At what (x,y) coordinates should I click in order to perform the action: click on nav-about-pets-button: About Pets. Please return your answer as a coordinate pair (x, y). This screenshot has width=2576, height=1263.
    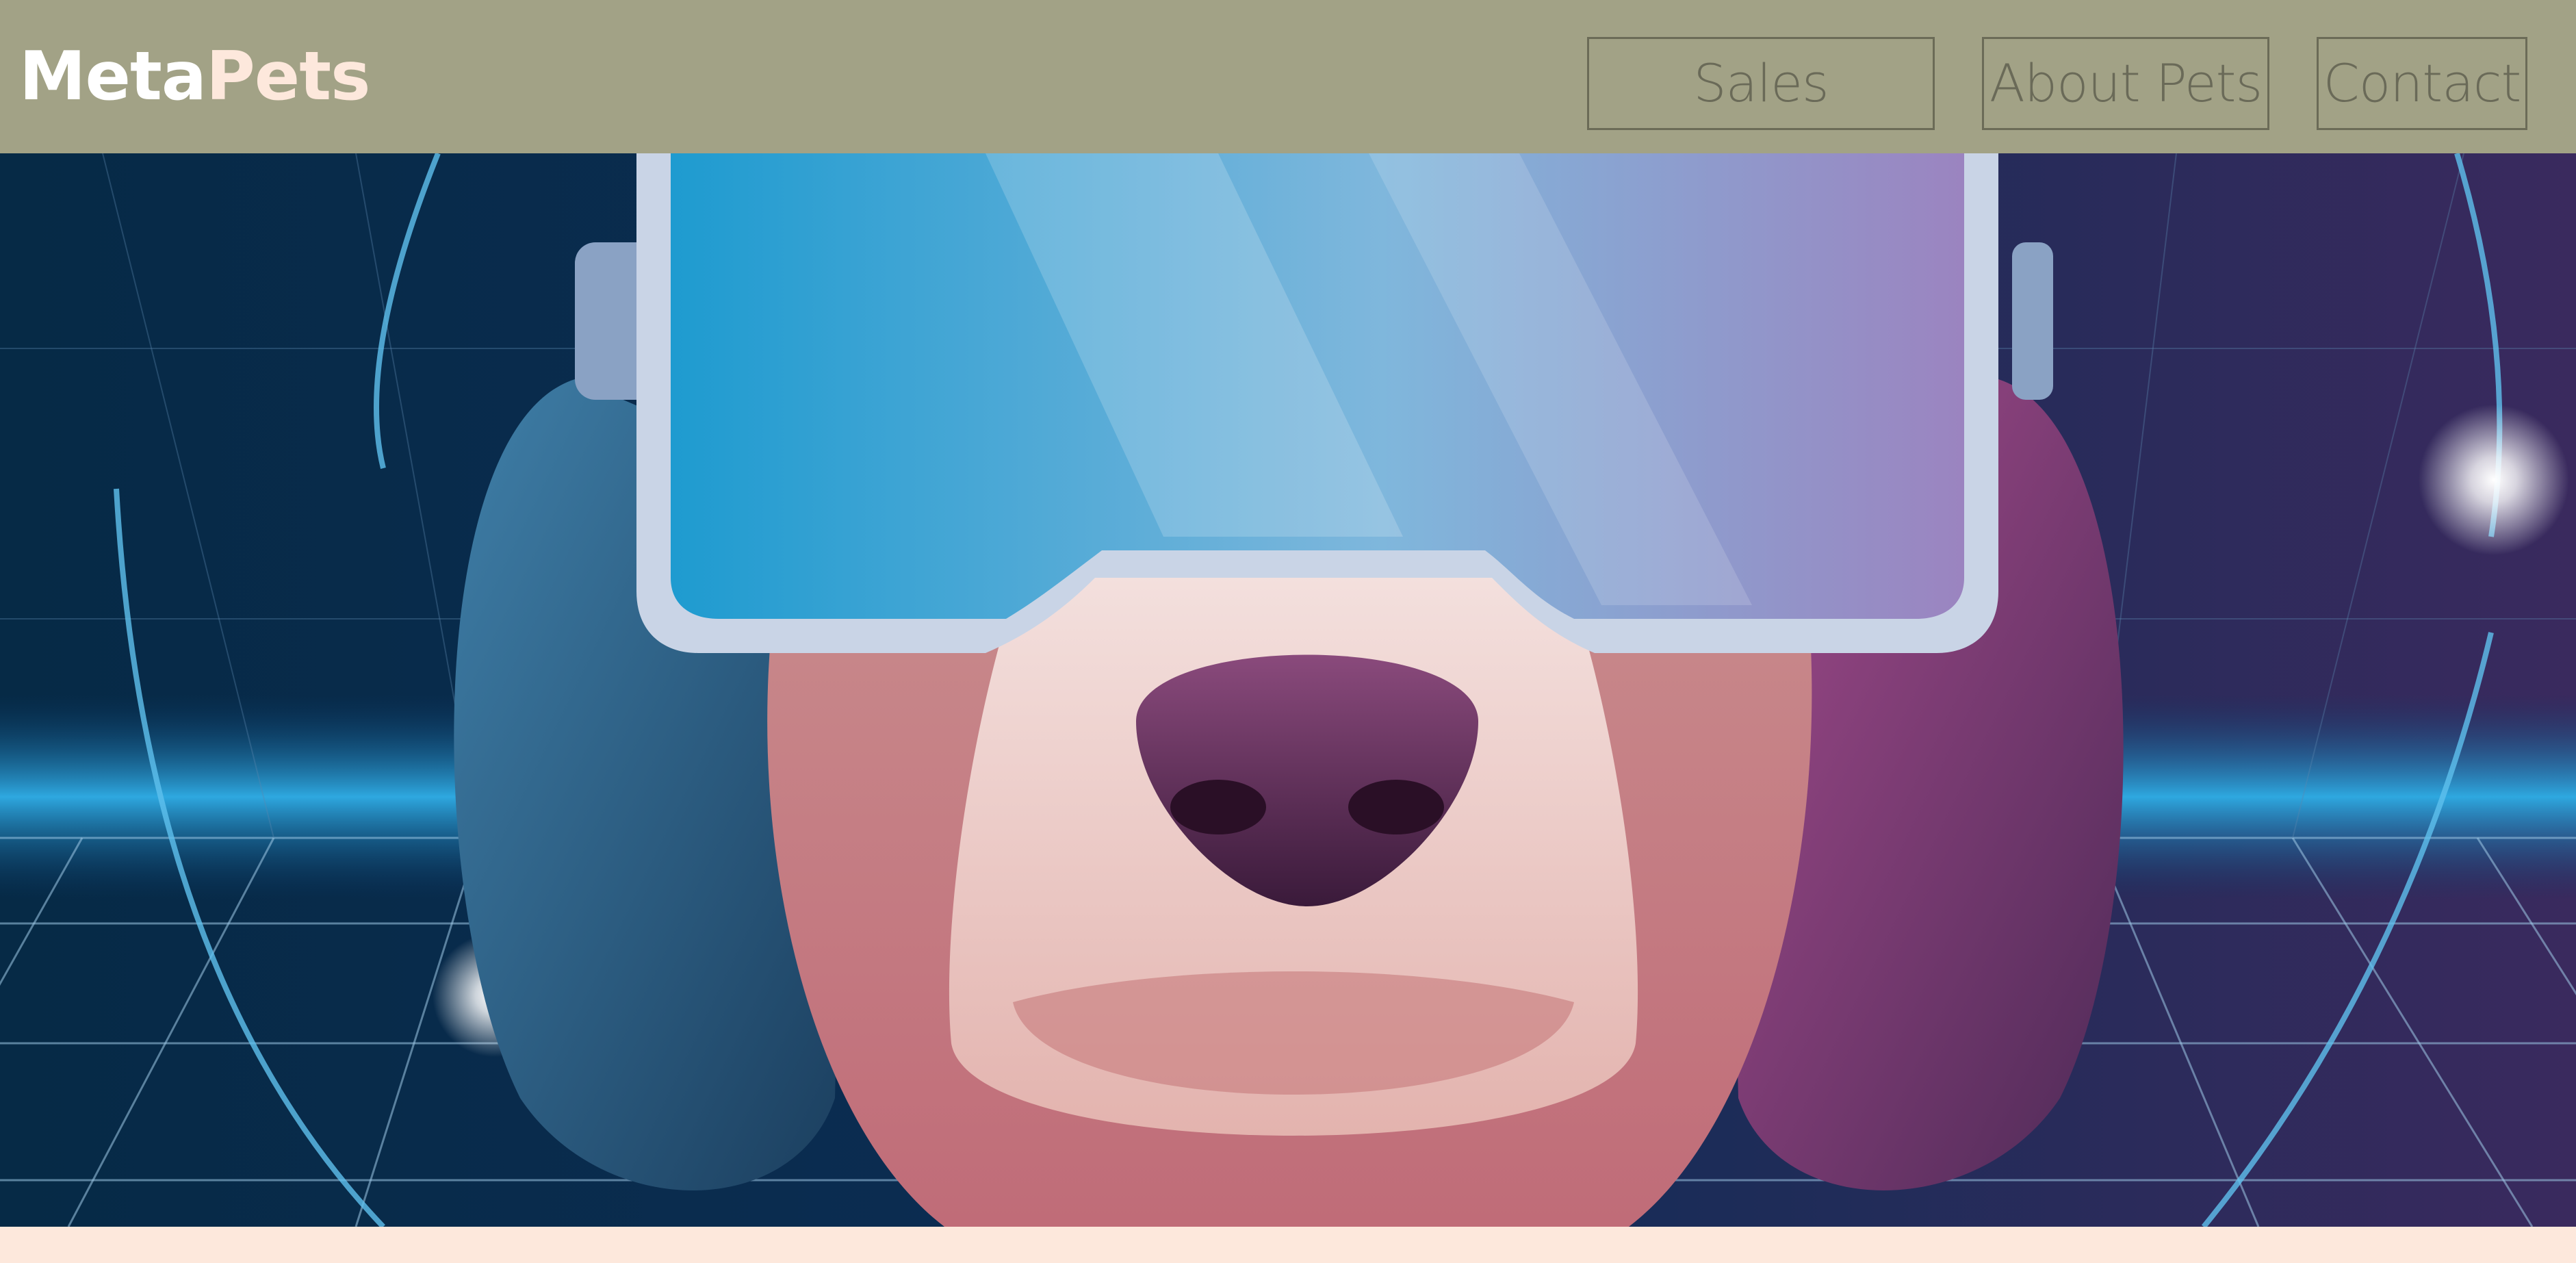
    Looking at the image, I should click on (2125, 83).